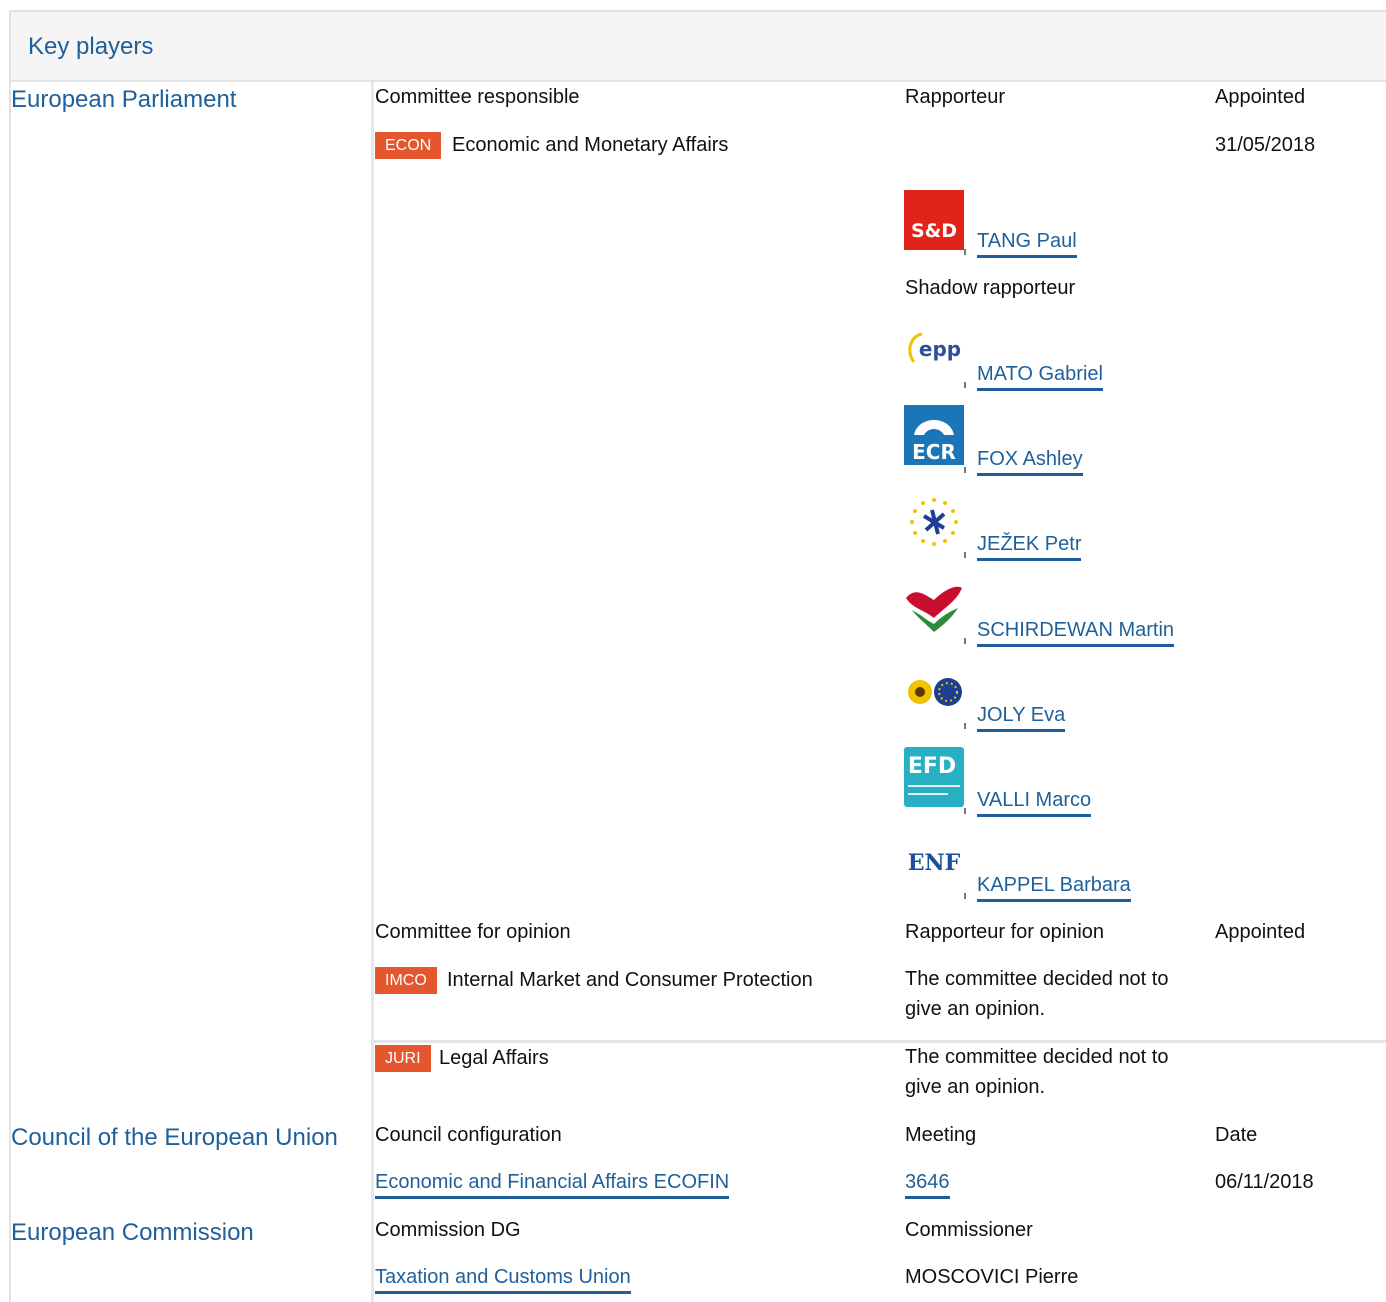 This screenshot has width=1386, height=1302. I want to click on greens-efa-group-logo, so click(934, 692).